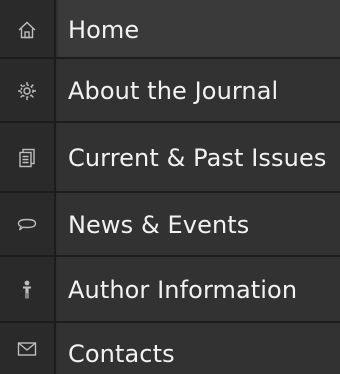 Image resolution: width=340 pixels, height=374 pixels. I want to click on menu-item-label: Home, so click(104, 29).